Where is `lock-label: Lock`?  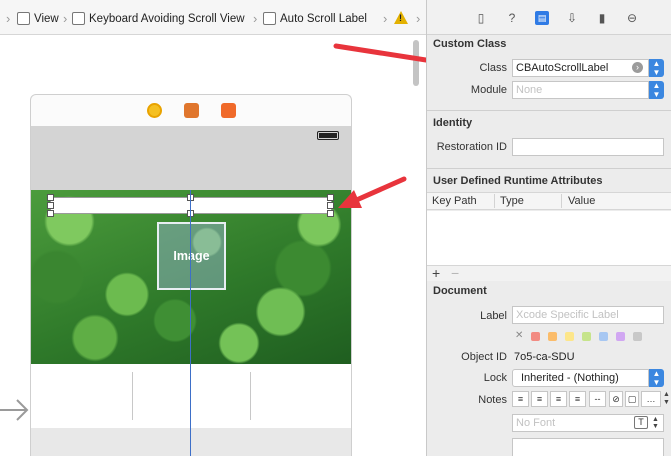
lock-label: Lock is located at coordinates (495, 378).